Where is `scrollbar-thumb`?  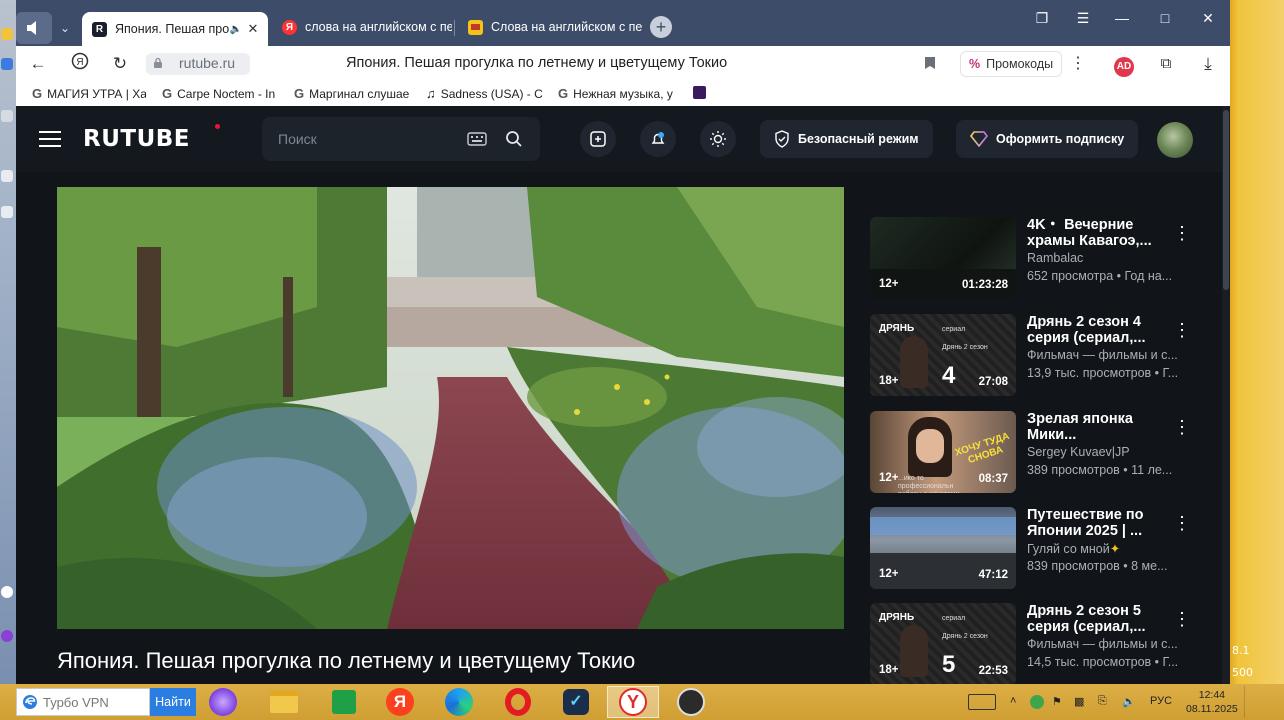 scrollbar-thumb is located at coordinates (1226, 200).